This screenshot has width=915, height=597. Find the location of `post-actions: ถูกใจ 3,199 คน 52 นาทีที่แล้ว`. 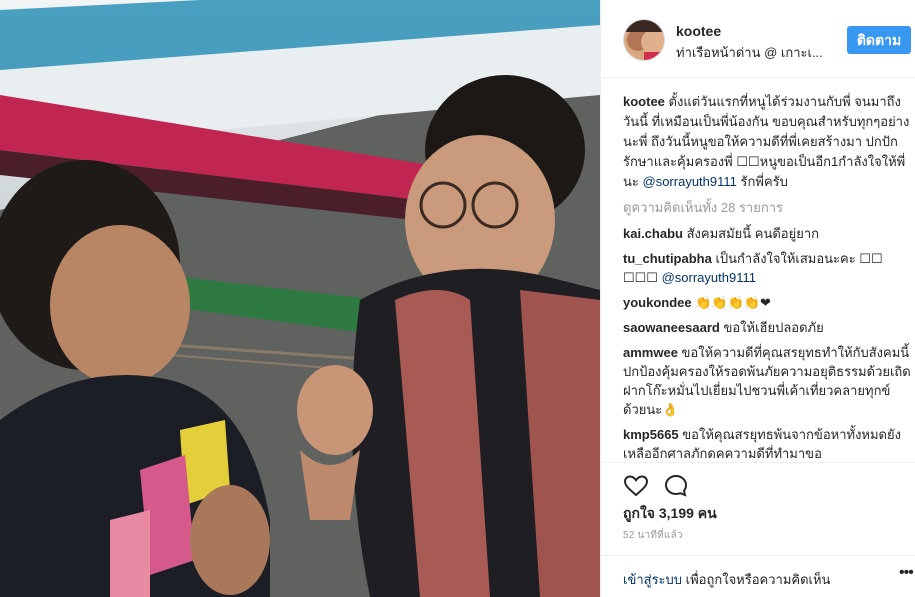

post-actions: ถูกใจ 3,199 คน 52 นาทีที่แล้ว is located at coordinates (758, 502).